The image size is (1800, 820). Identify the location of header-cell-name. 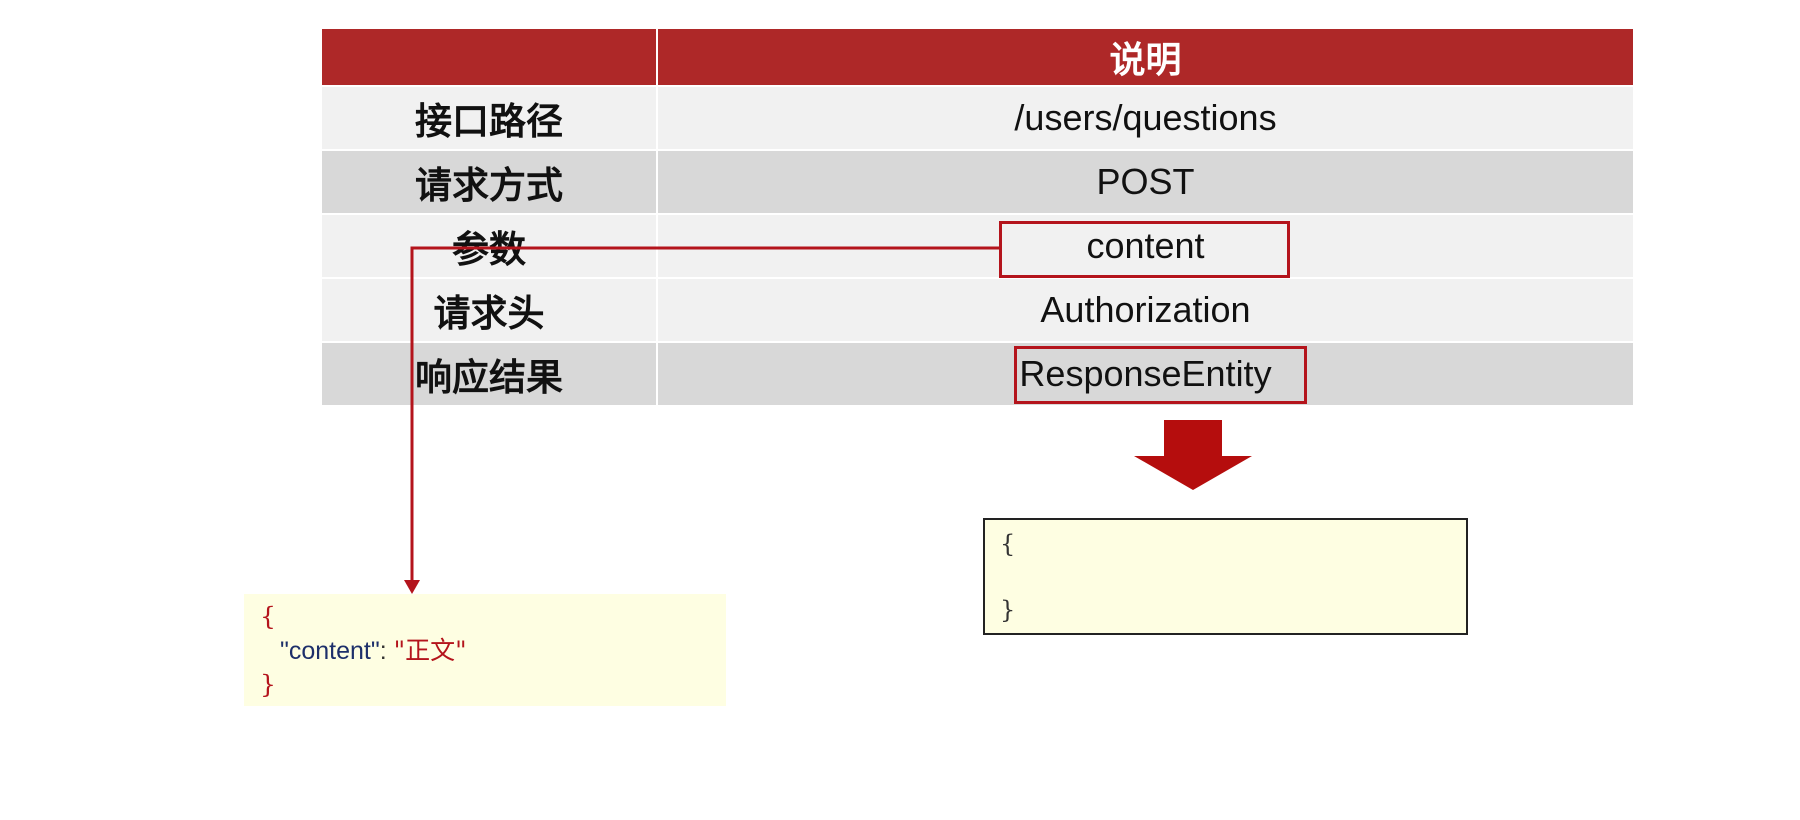
(489, 57).